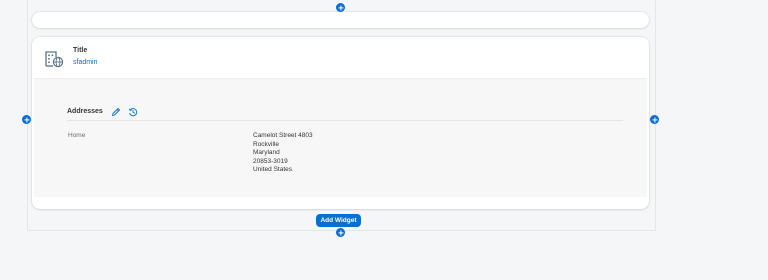 This screenshot has width=768, height=280. What do you see at coordinates (77, 135) in the screenshot?
I see `address-type-label: Home` at bounding box center [77, 135].